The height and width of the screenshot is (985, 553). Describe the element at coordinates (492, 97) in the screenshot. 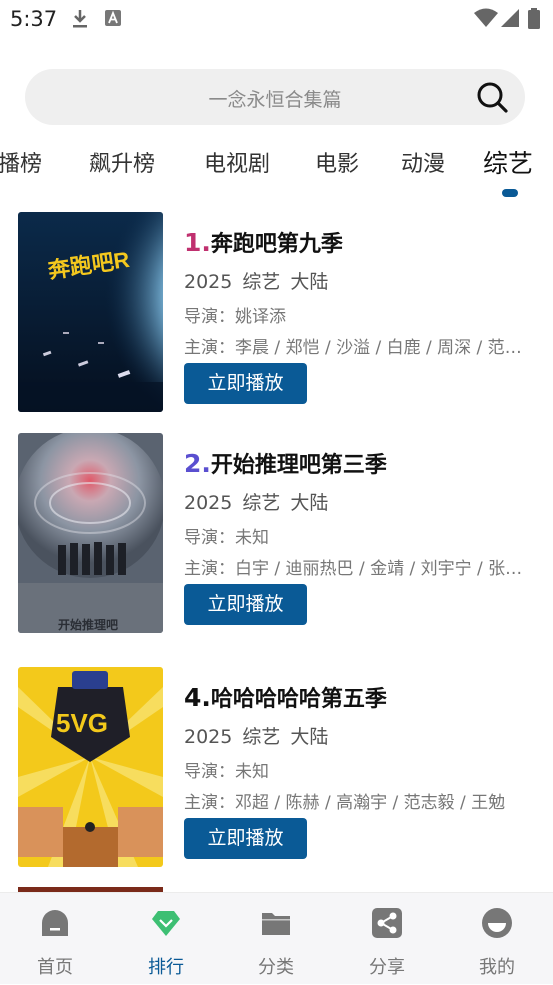

I see `search-icon` at that location.